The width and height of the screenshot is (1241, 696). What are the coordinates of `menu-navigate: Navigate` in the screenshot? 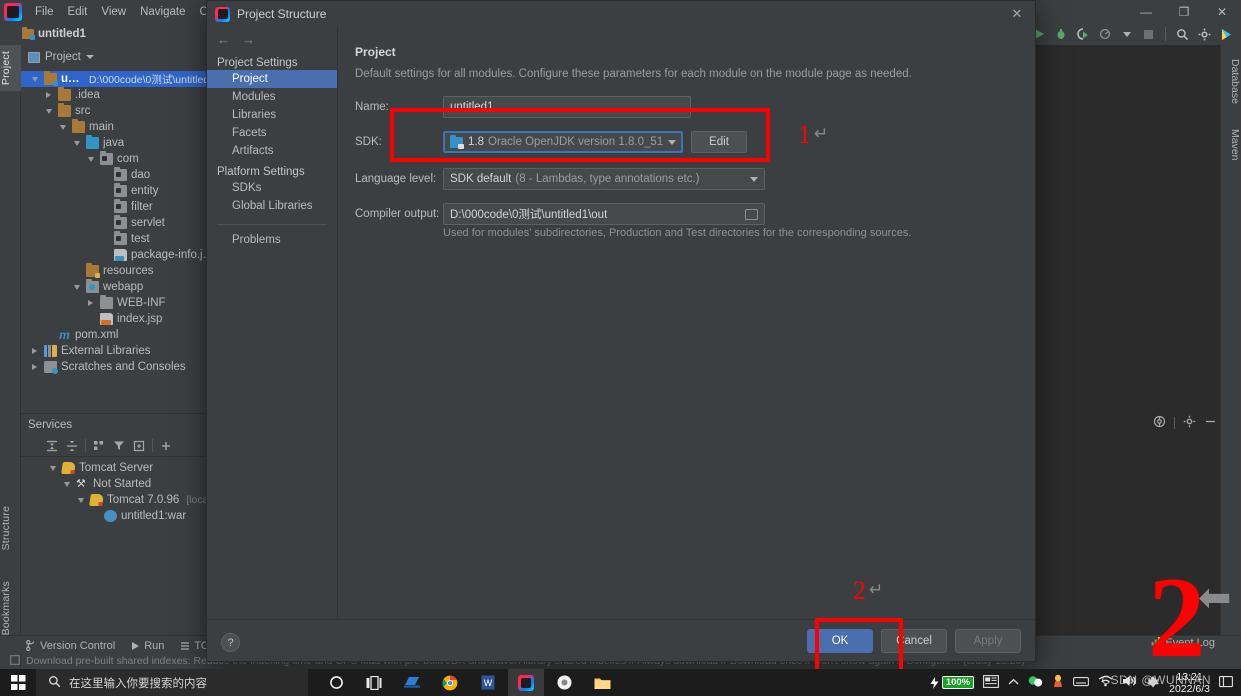 It's located at (162, 12).